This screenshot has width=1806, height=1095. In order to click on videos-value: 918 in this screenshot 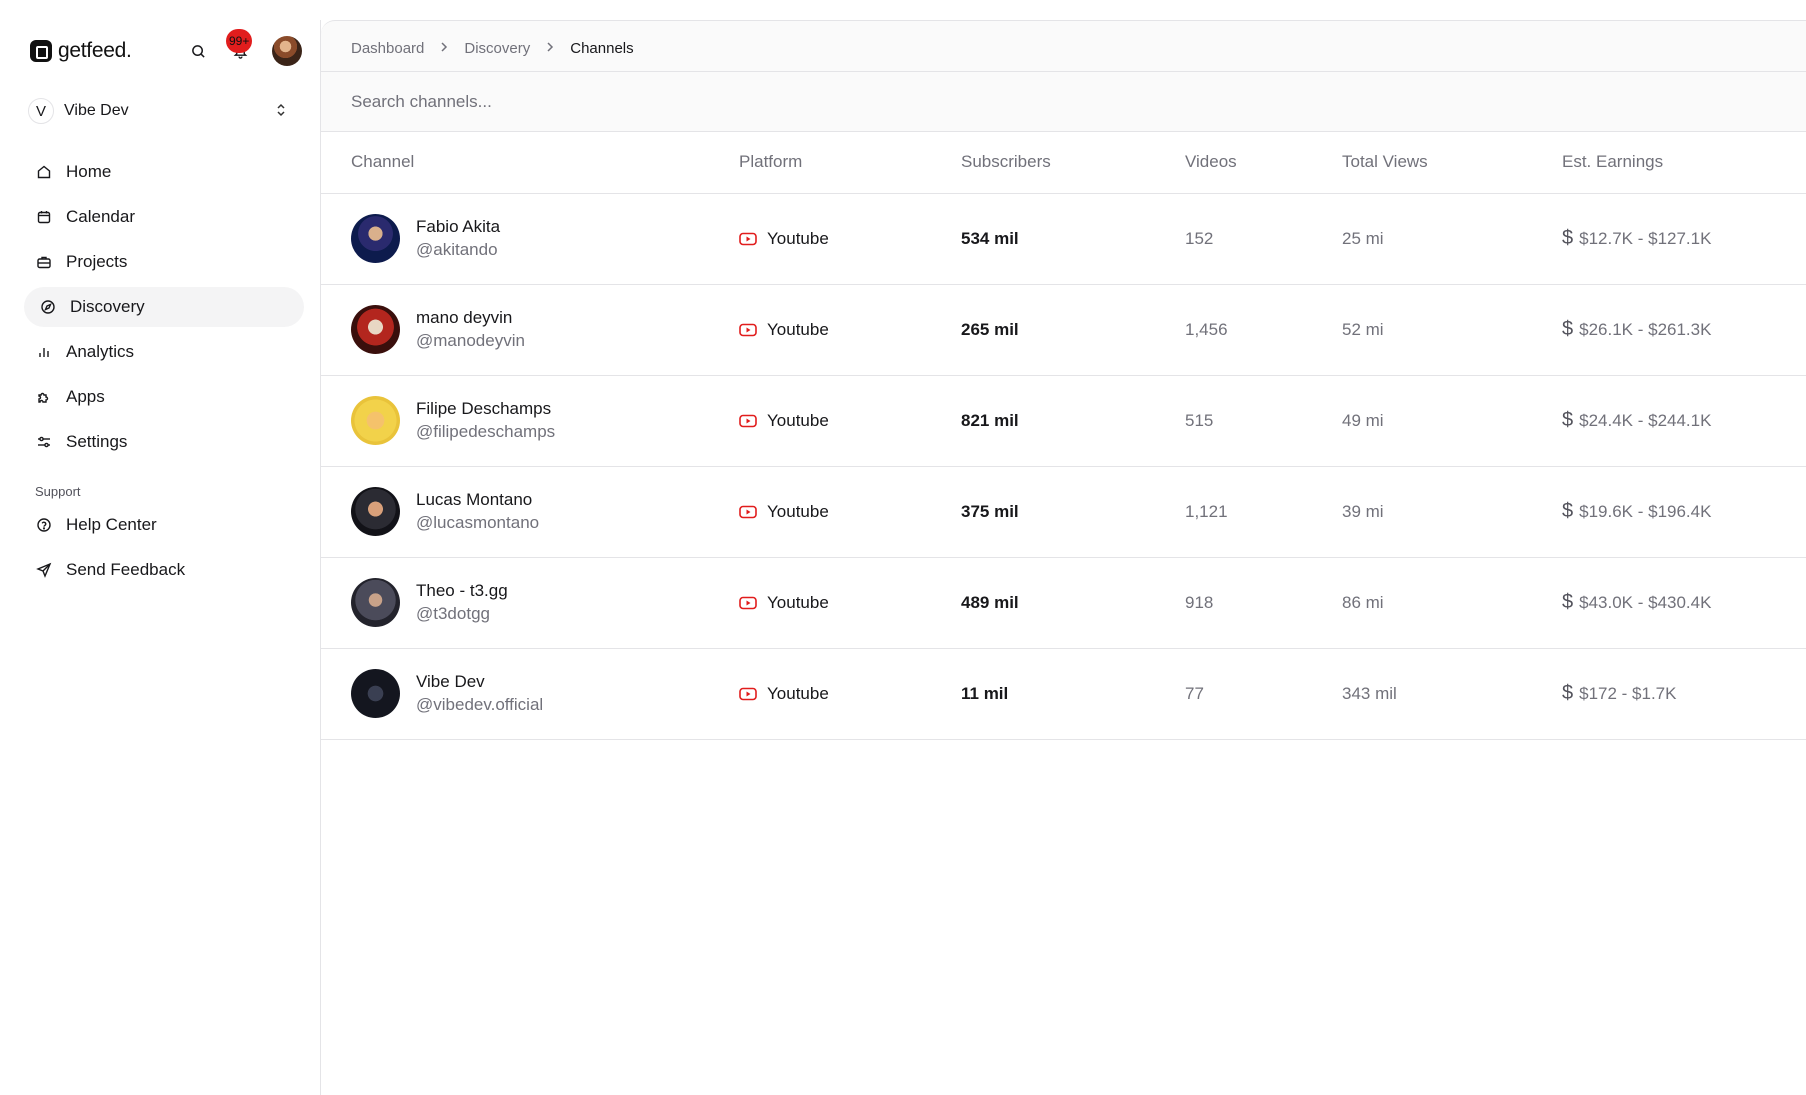, I will do `click(1263, 603)`.